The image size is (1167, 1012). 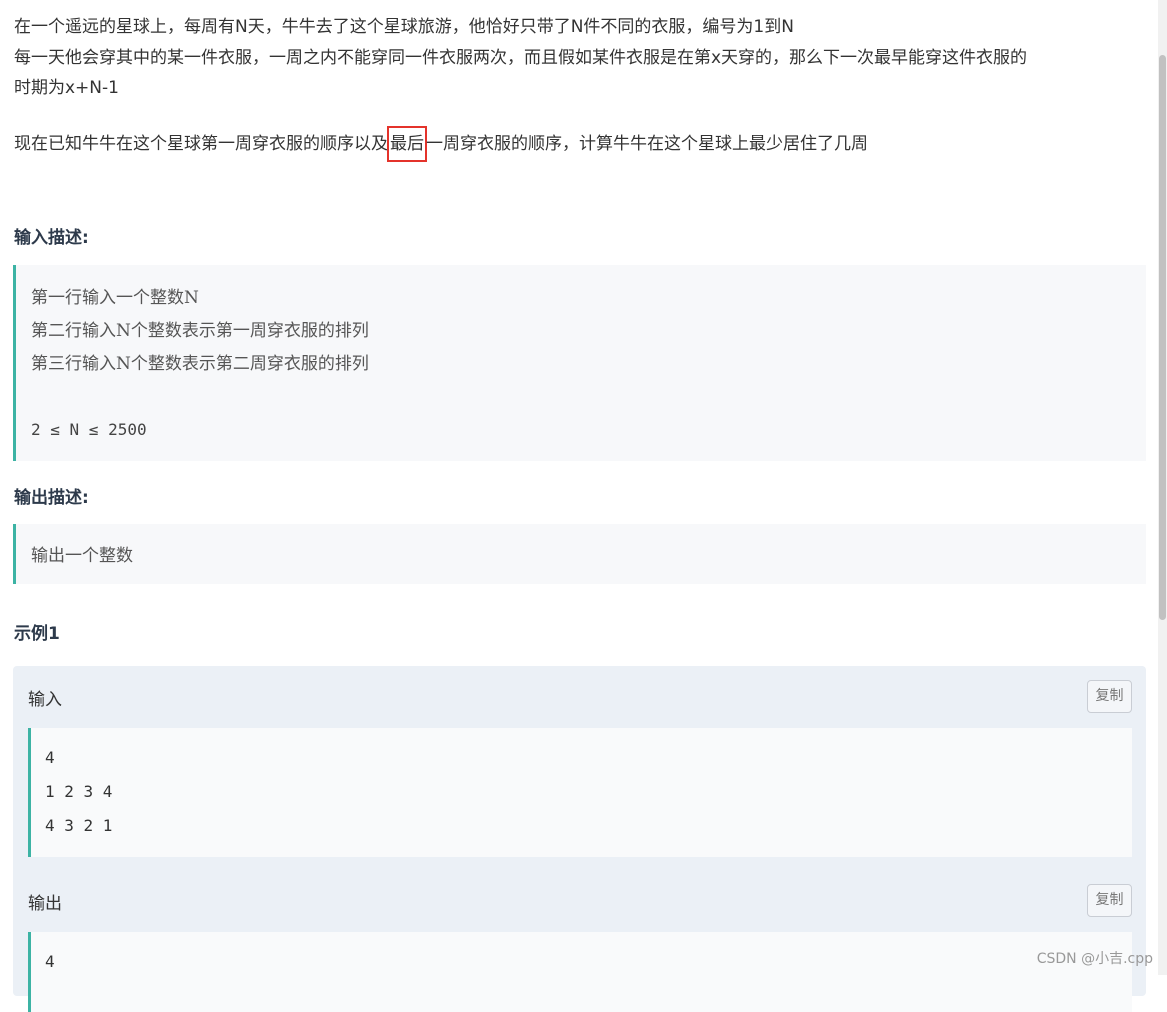 I want to click on output-line: 输出一个整数, so click(x=82, y=556).